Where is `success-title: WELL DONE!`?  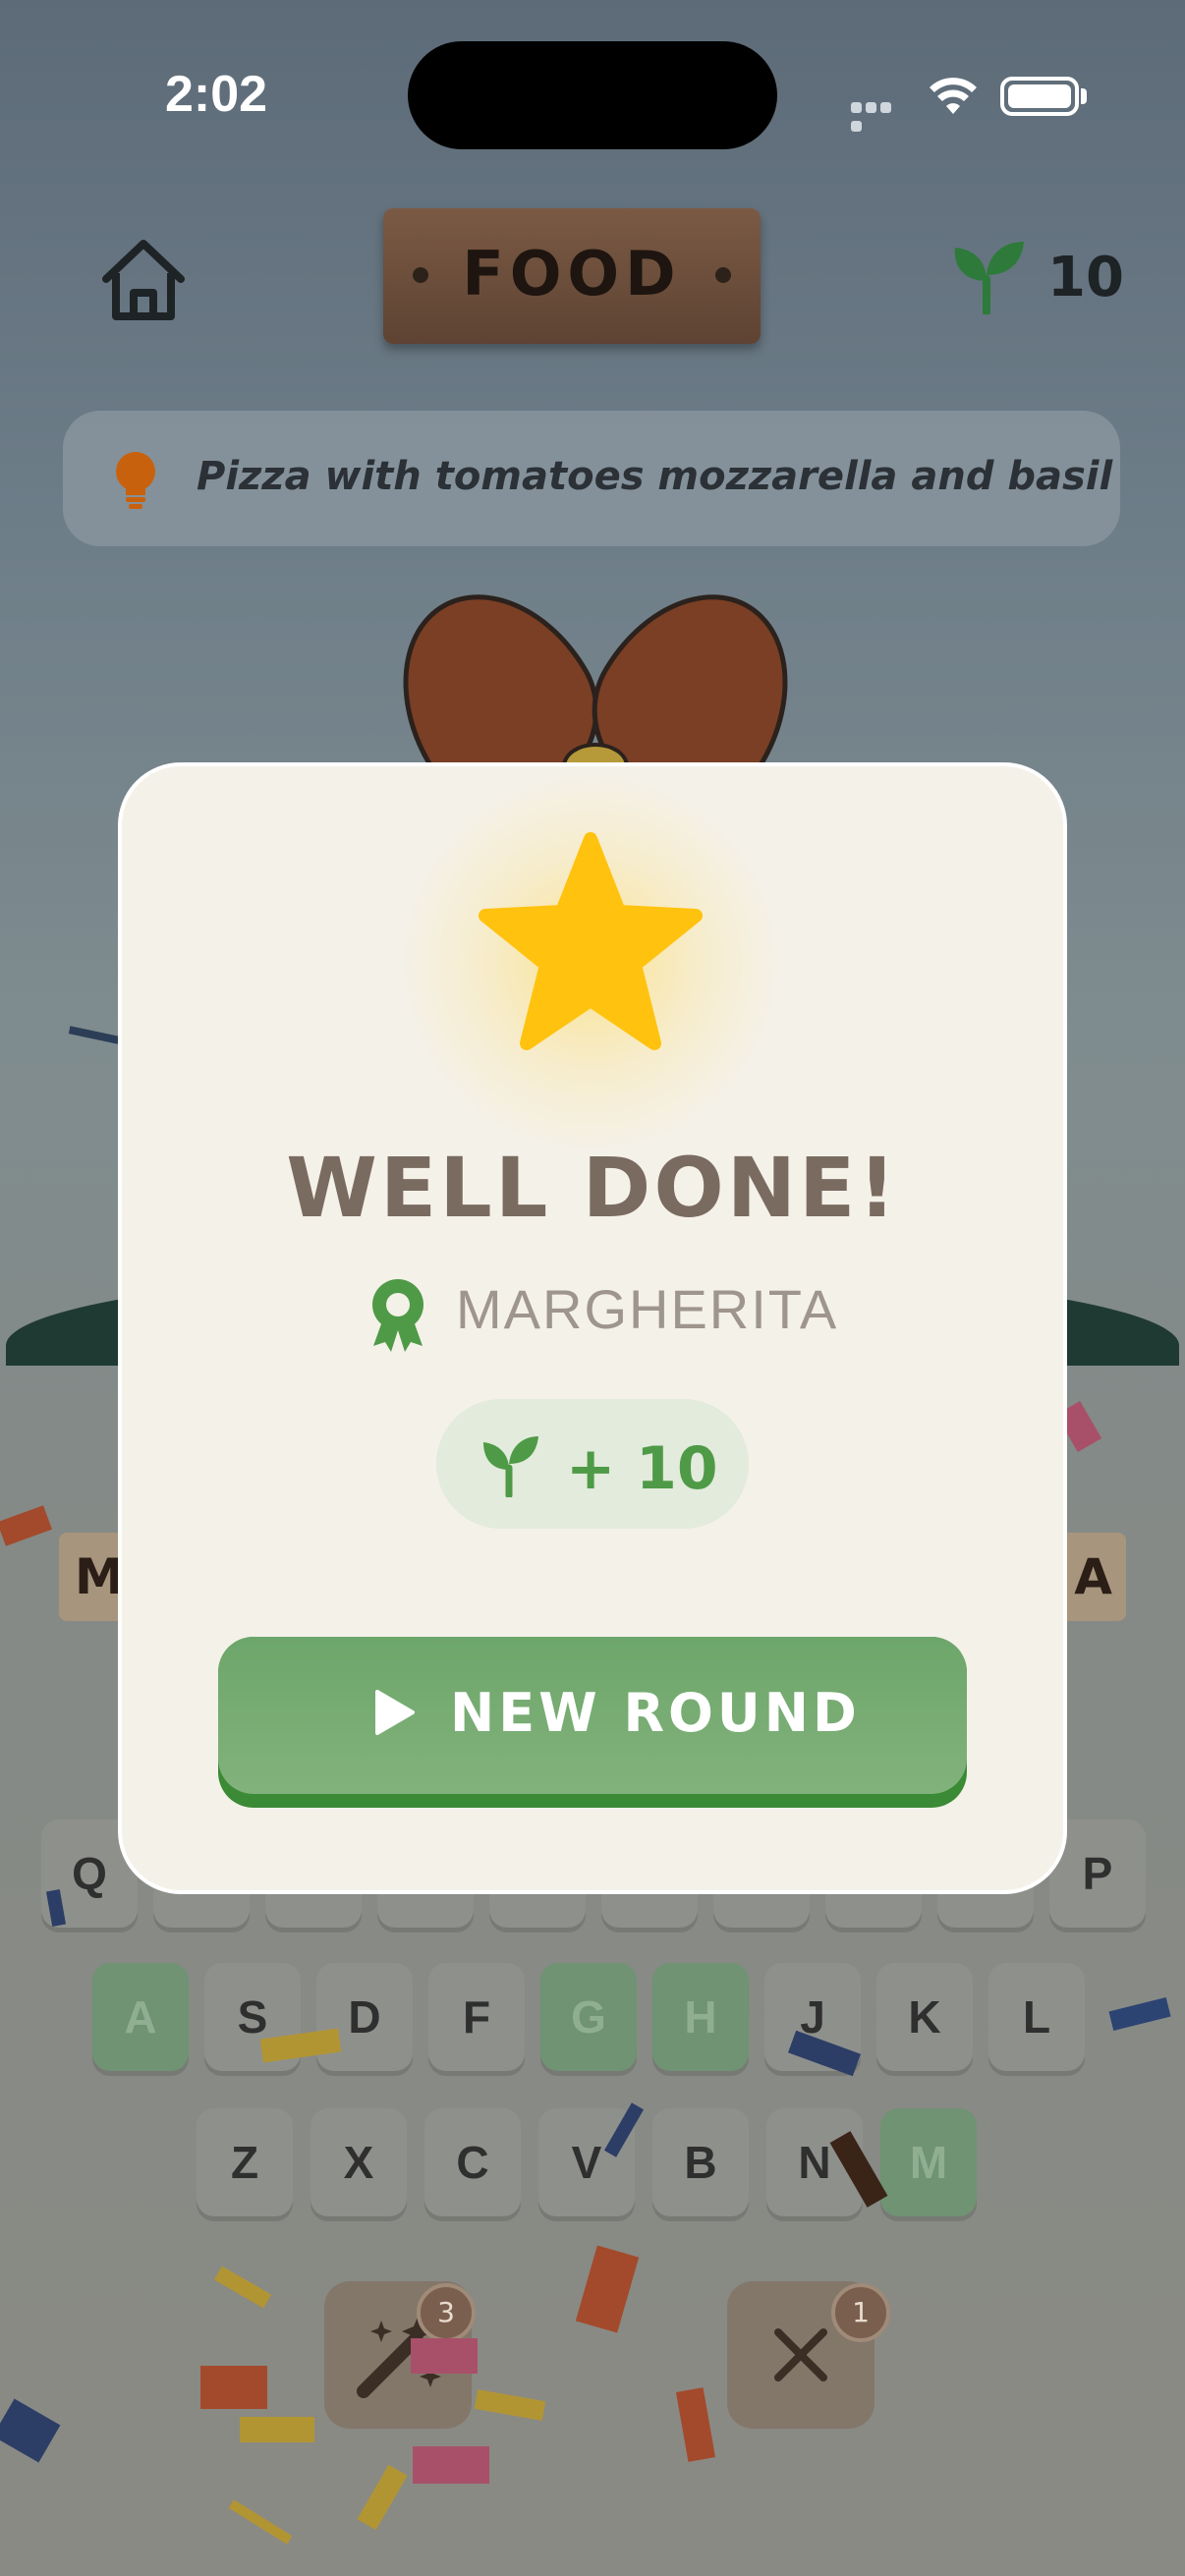
success-title: WELL DONE! is located at coordinates (592, 1188).